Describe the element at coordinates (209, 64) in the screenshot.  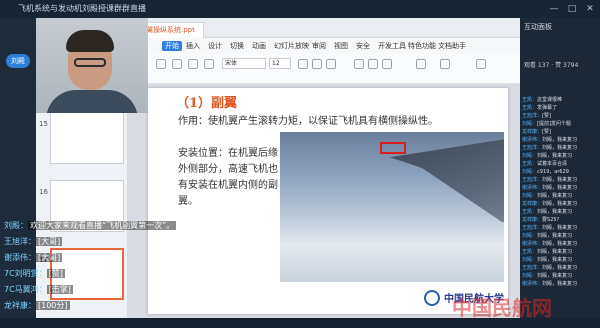
I see `format-painter-icon` at that location.